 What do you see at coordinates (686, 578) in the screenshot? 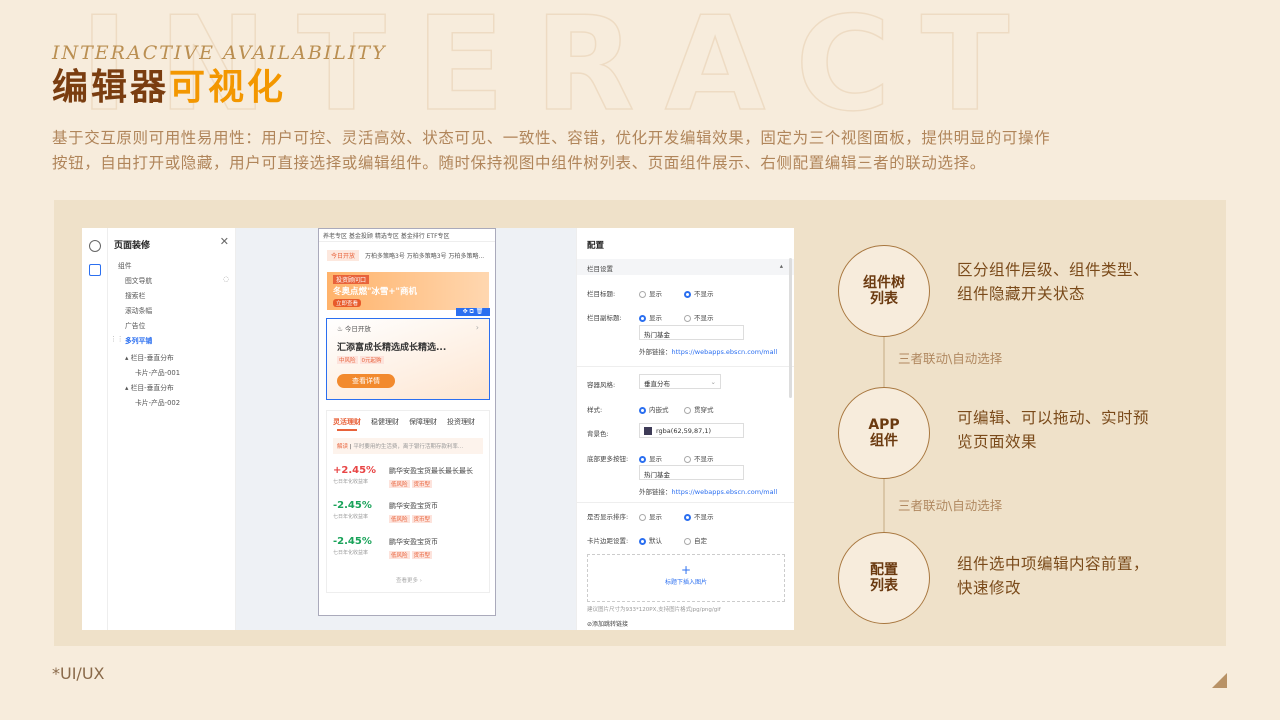
I see `image-upload: + 标题下插入图片` at bounding box center [686, 578].